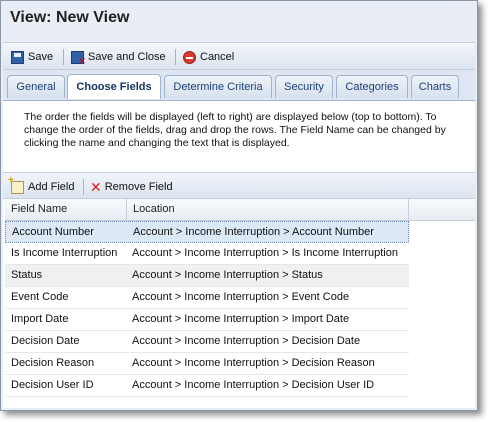  Describe the element at coordinates (96, 186) in the screenshot. I see `remove-field-icon: ✕` at that location.